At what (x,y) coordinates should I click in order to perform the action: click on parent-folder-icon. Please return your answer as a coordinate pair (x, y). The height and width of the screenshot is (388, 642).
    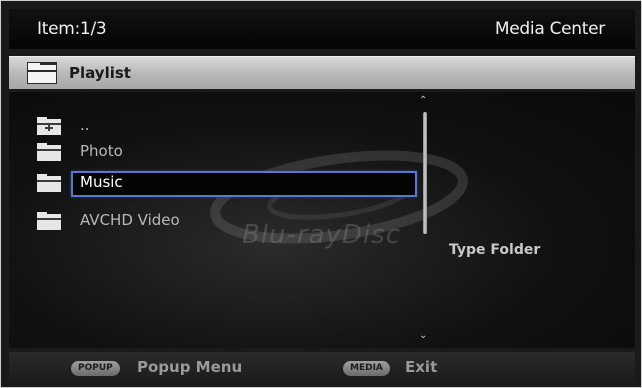
    Looking at the image, I should click on (49, 128).